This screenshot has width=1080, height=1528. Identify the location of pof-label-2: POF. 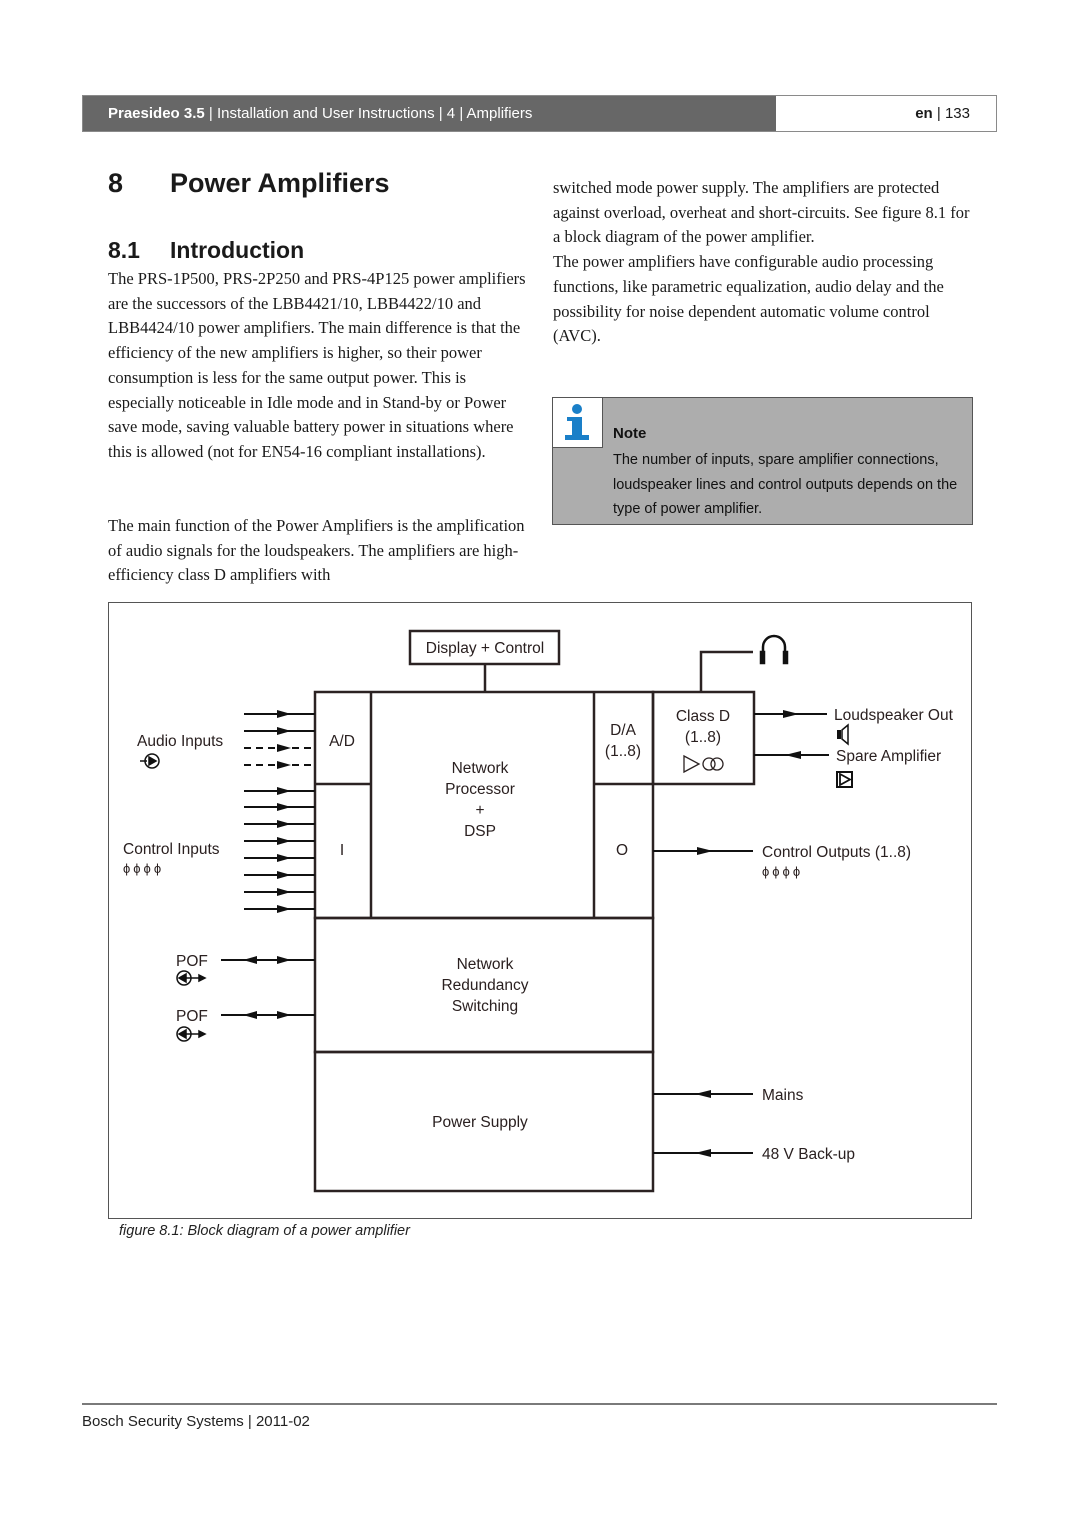
(192, 1016).